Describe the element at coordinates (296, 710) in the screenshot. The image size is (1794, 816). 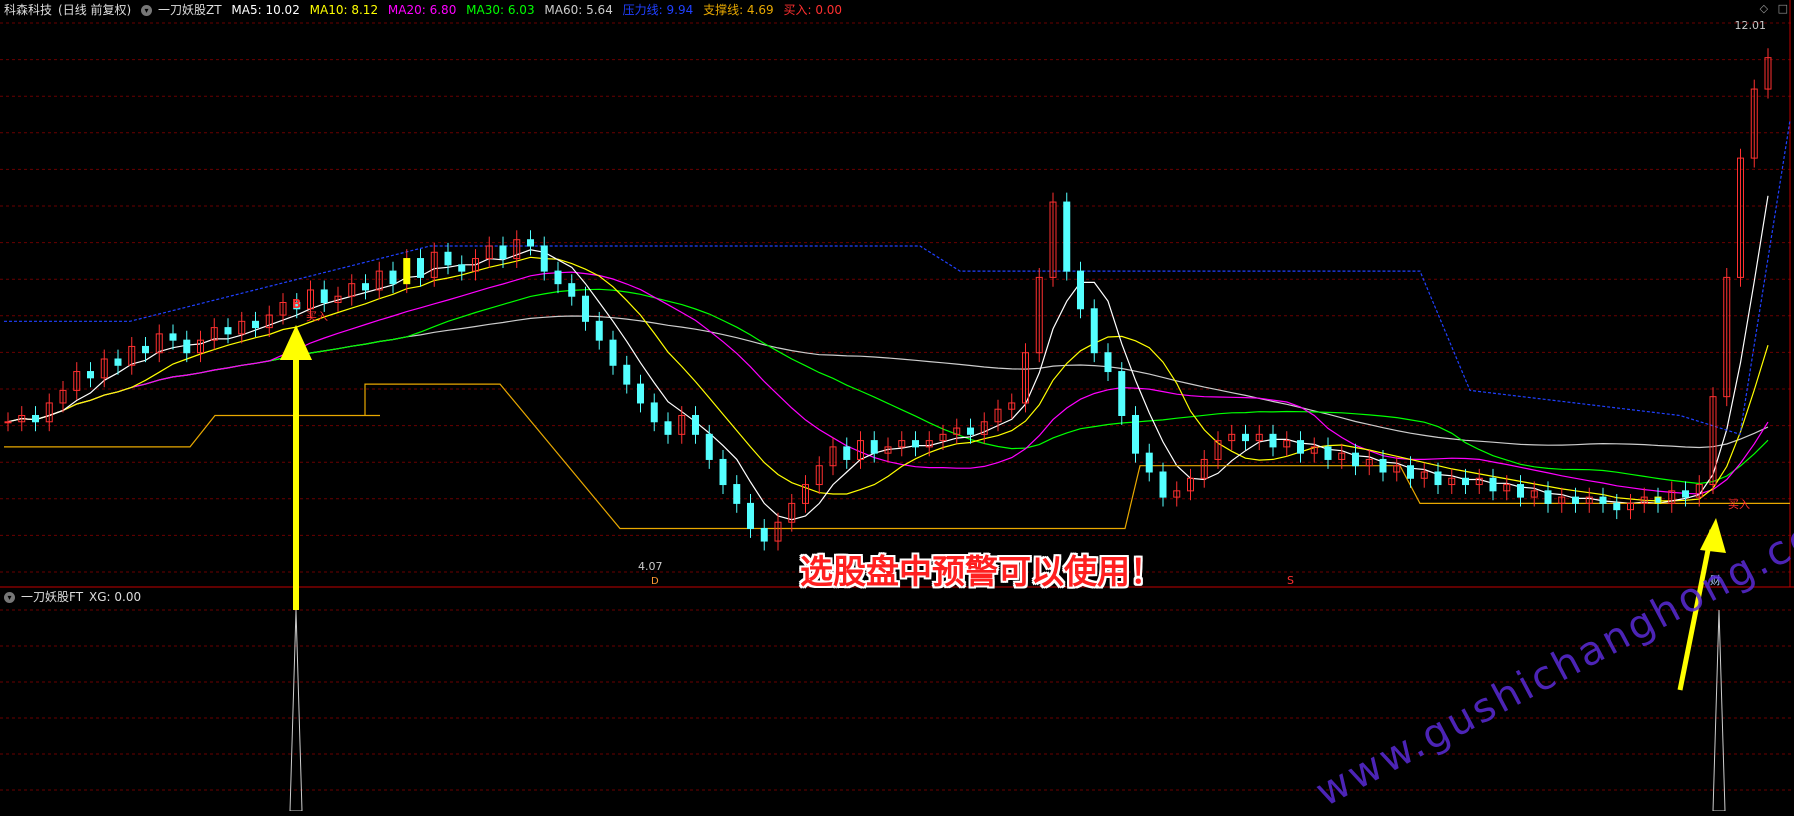
I see `signal-spike` at that location.